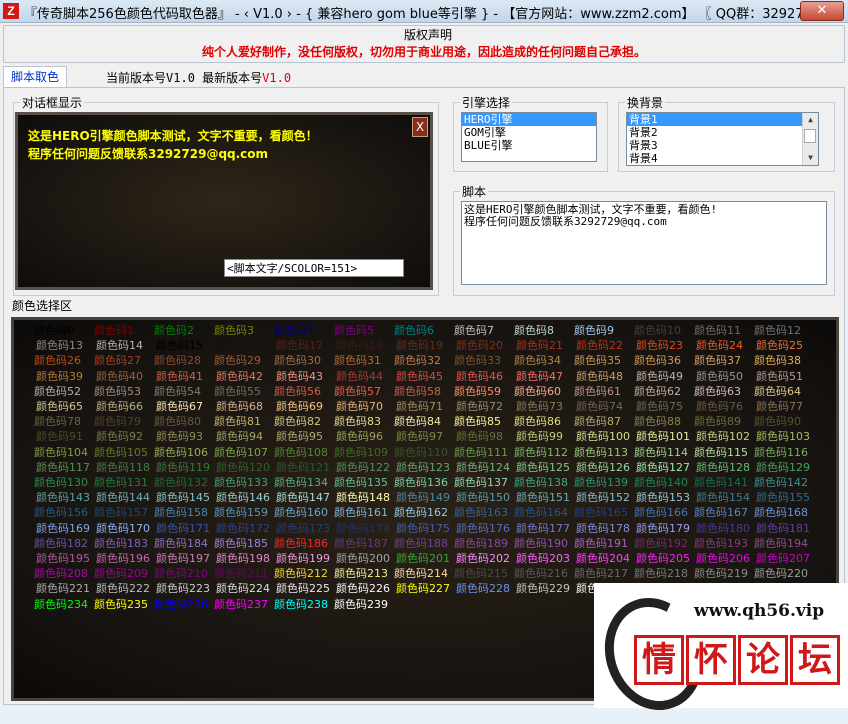 This screenshot has height=724, width=848. What do you see at coordinates (57, 422) in the screenshot?
I see `color-code-78: 颜色码78` at bounding box center [57, 422].